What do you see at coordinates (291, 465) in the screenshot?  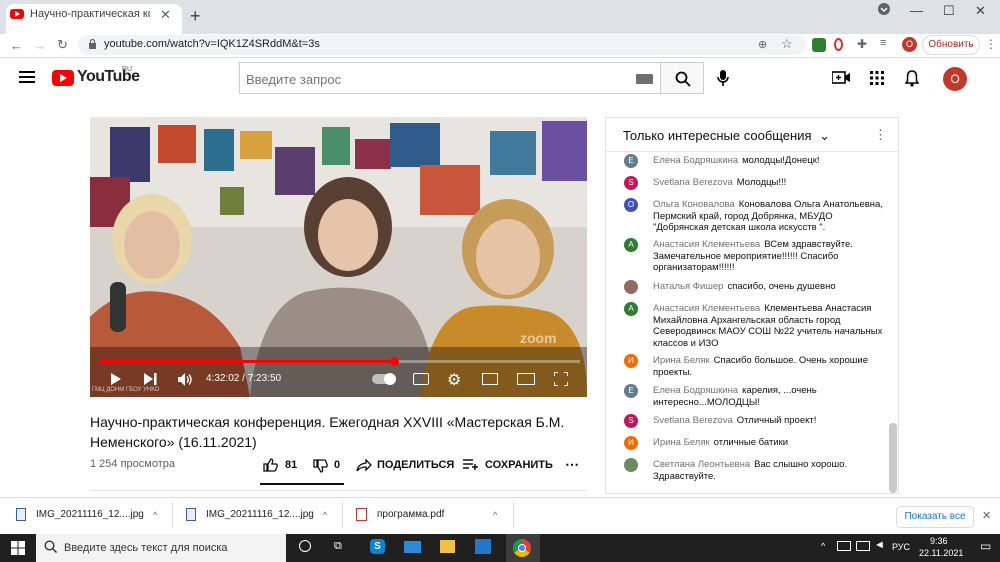 I see `like-count: 81` at bounding box center [291, 465].